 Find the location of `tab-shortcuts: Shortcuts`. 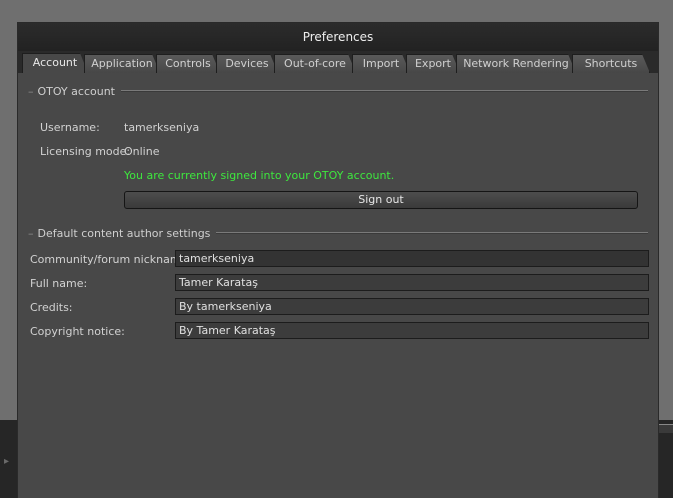

tab-shortcuts: Shortcuts is located at coordinates (611, 63).